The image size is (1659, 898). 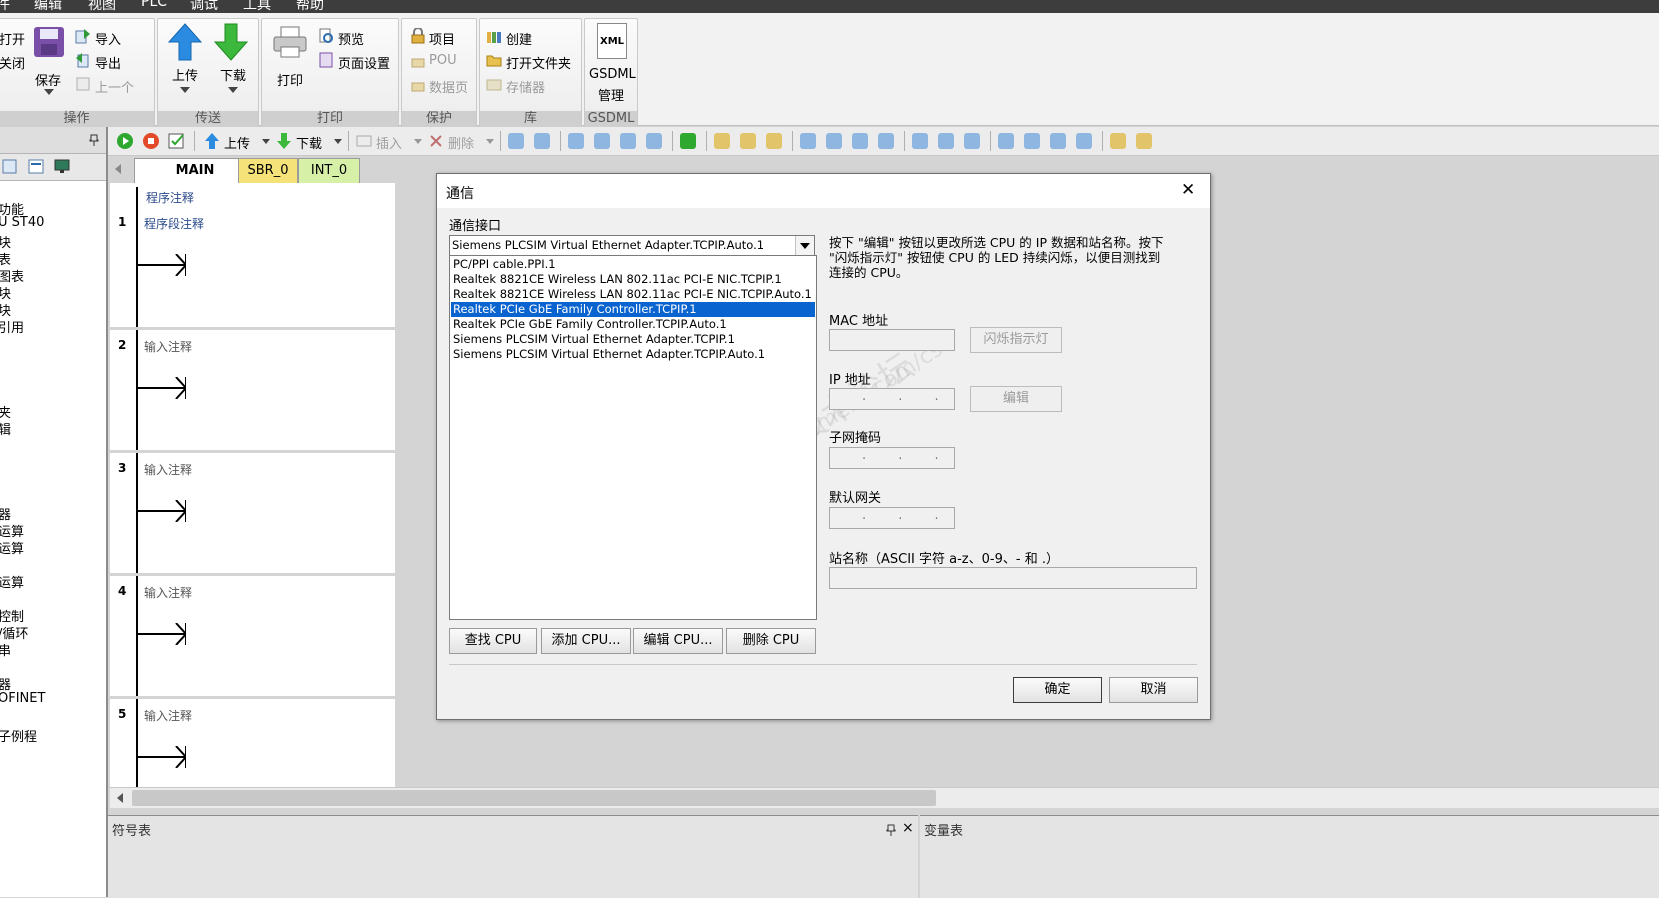 I want to click on create-library-button: 创建, so click(x=519, y=38).